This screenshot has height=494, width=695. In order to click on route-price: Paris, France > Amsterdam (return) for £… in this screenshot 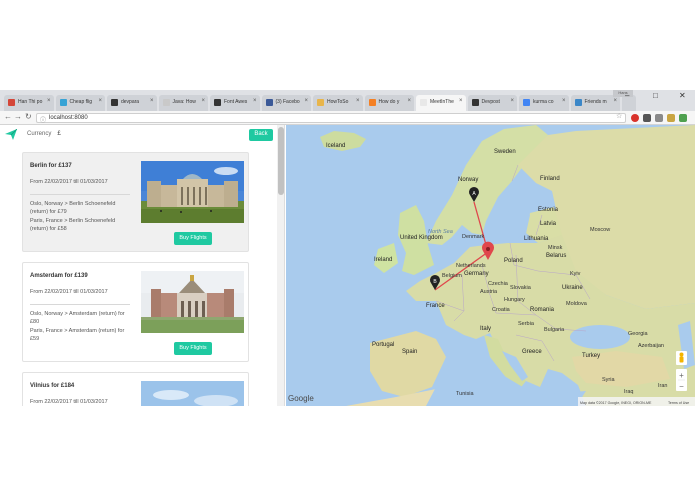, I will do `click(77, 335)`.